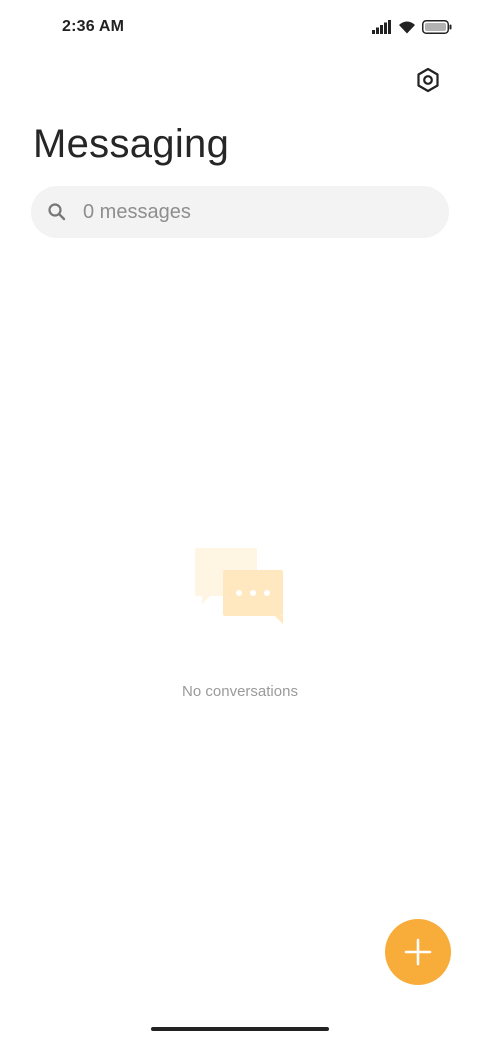 The height and width of the screenshot is (1040, 480). I want to click on new-message-button, so click(418, 952).